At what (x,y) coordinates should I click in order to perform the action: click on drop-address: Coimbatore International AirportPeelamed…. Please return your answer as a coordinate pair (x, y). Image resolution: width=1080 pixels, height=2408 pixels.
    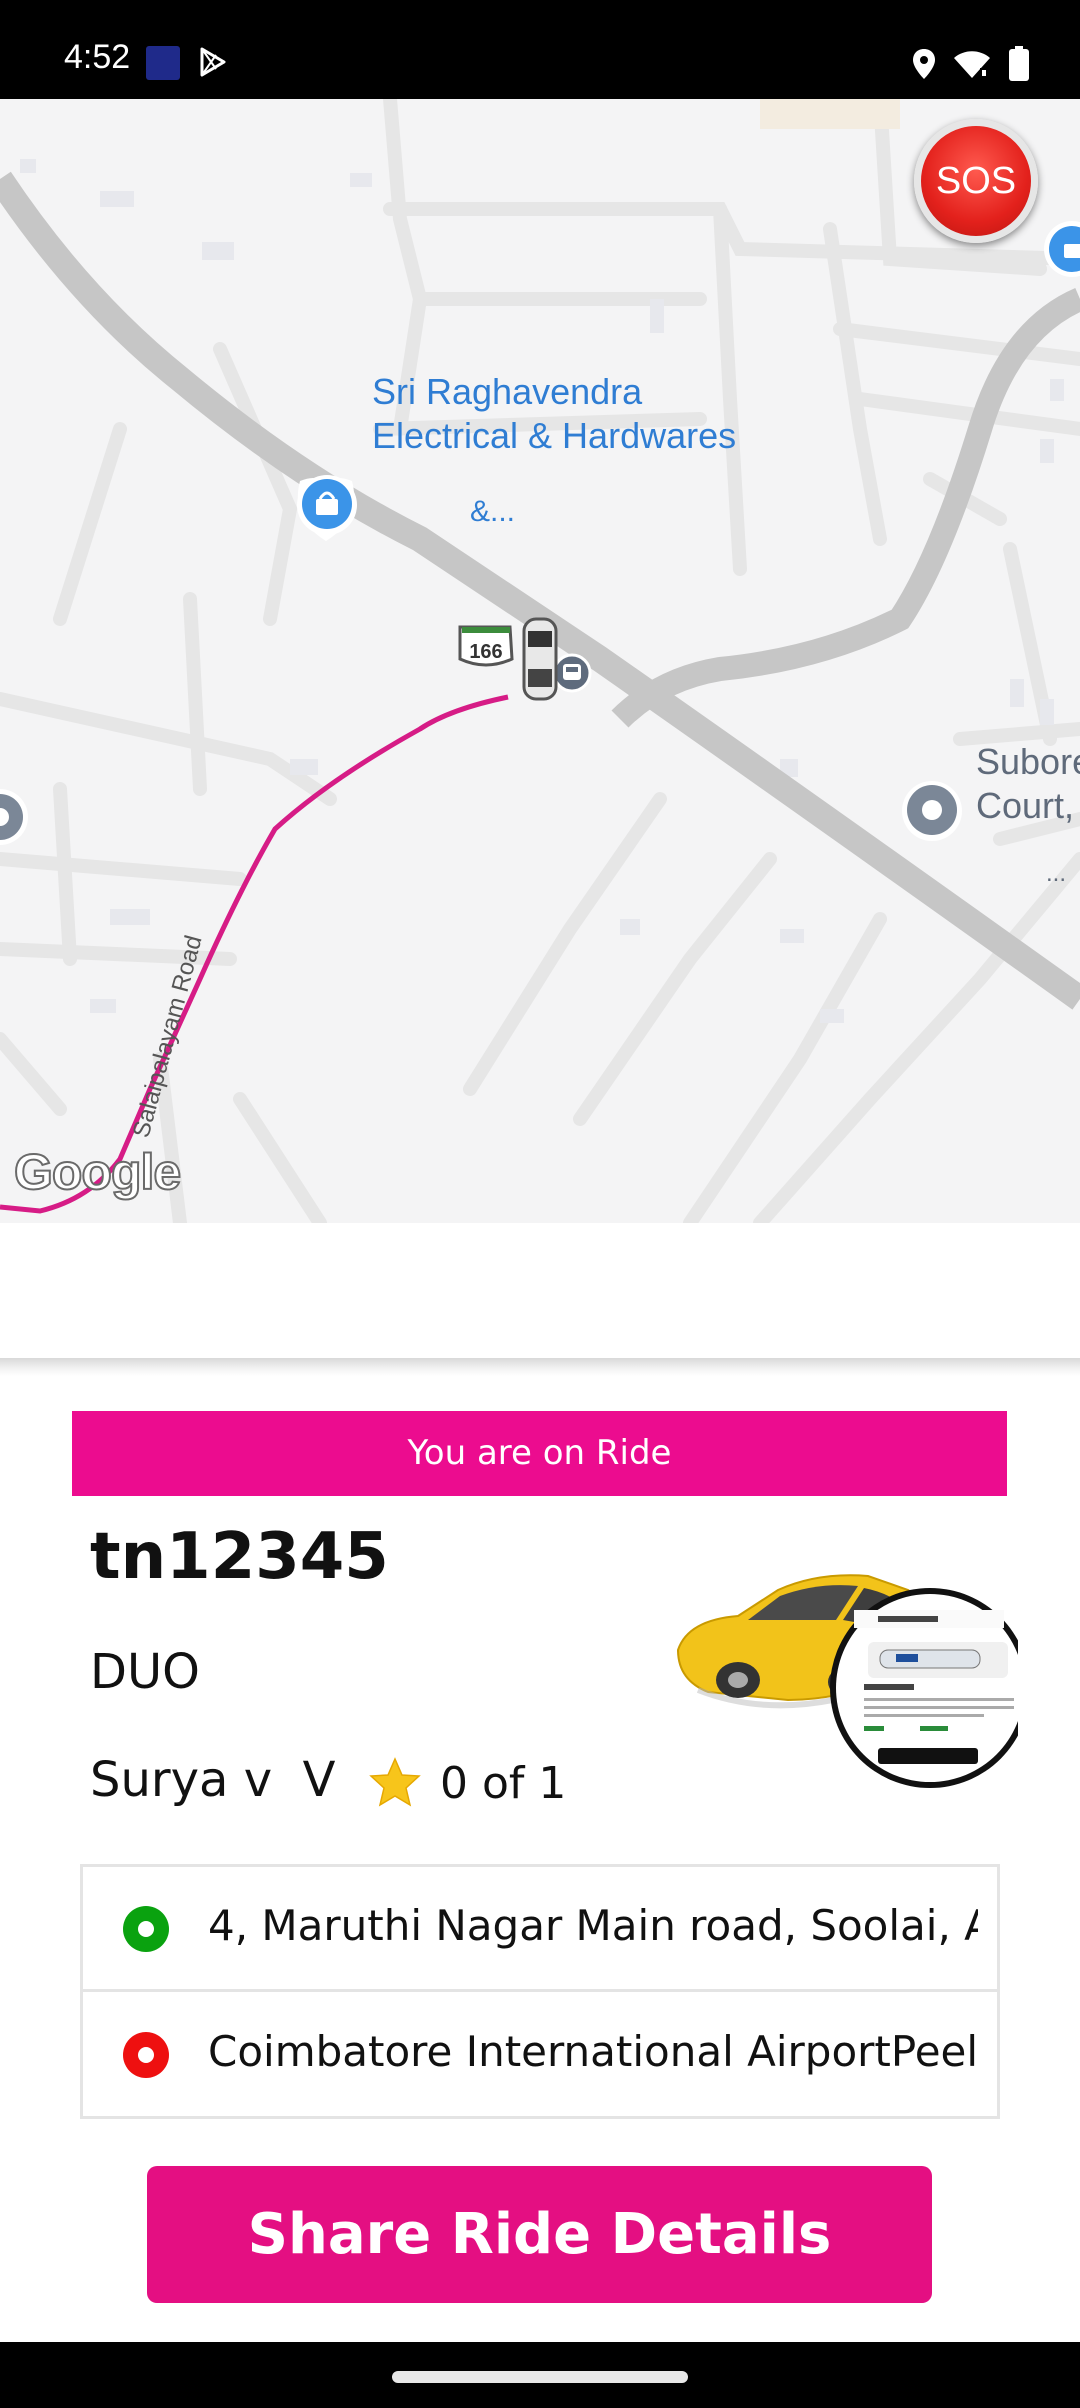
    Looking at the image, I should click on (593, 2051).